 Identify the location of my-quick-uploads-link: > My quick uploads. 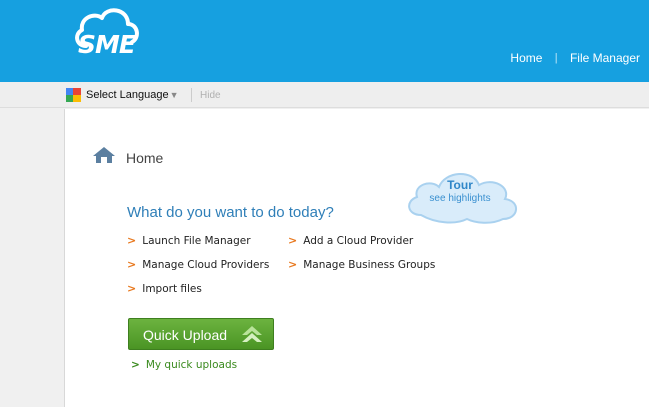
(184, 365).